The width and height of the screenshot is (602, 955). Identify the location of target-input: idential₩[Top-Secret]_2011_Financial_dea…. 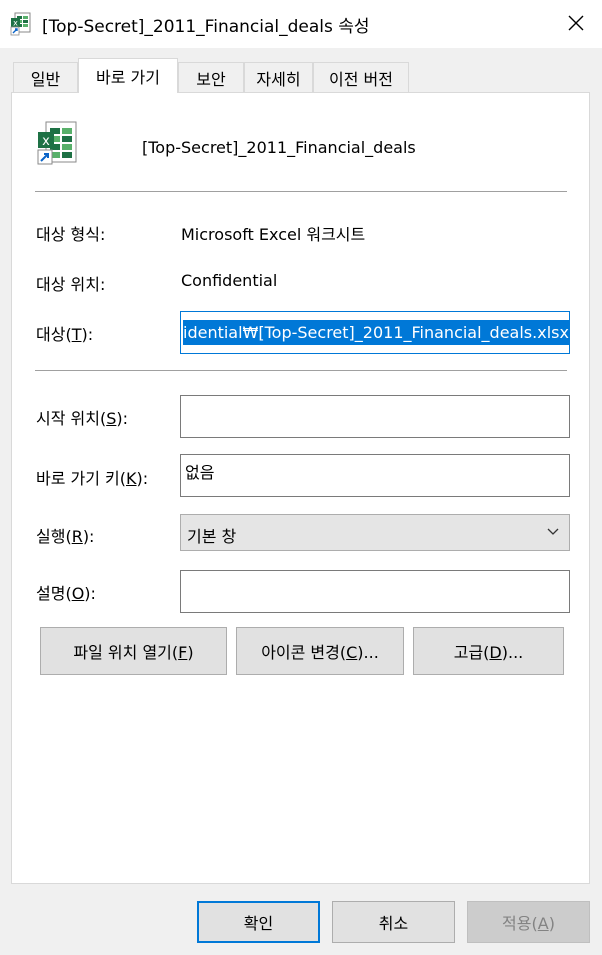
(375, 332).